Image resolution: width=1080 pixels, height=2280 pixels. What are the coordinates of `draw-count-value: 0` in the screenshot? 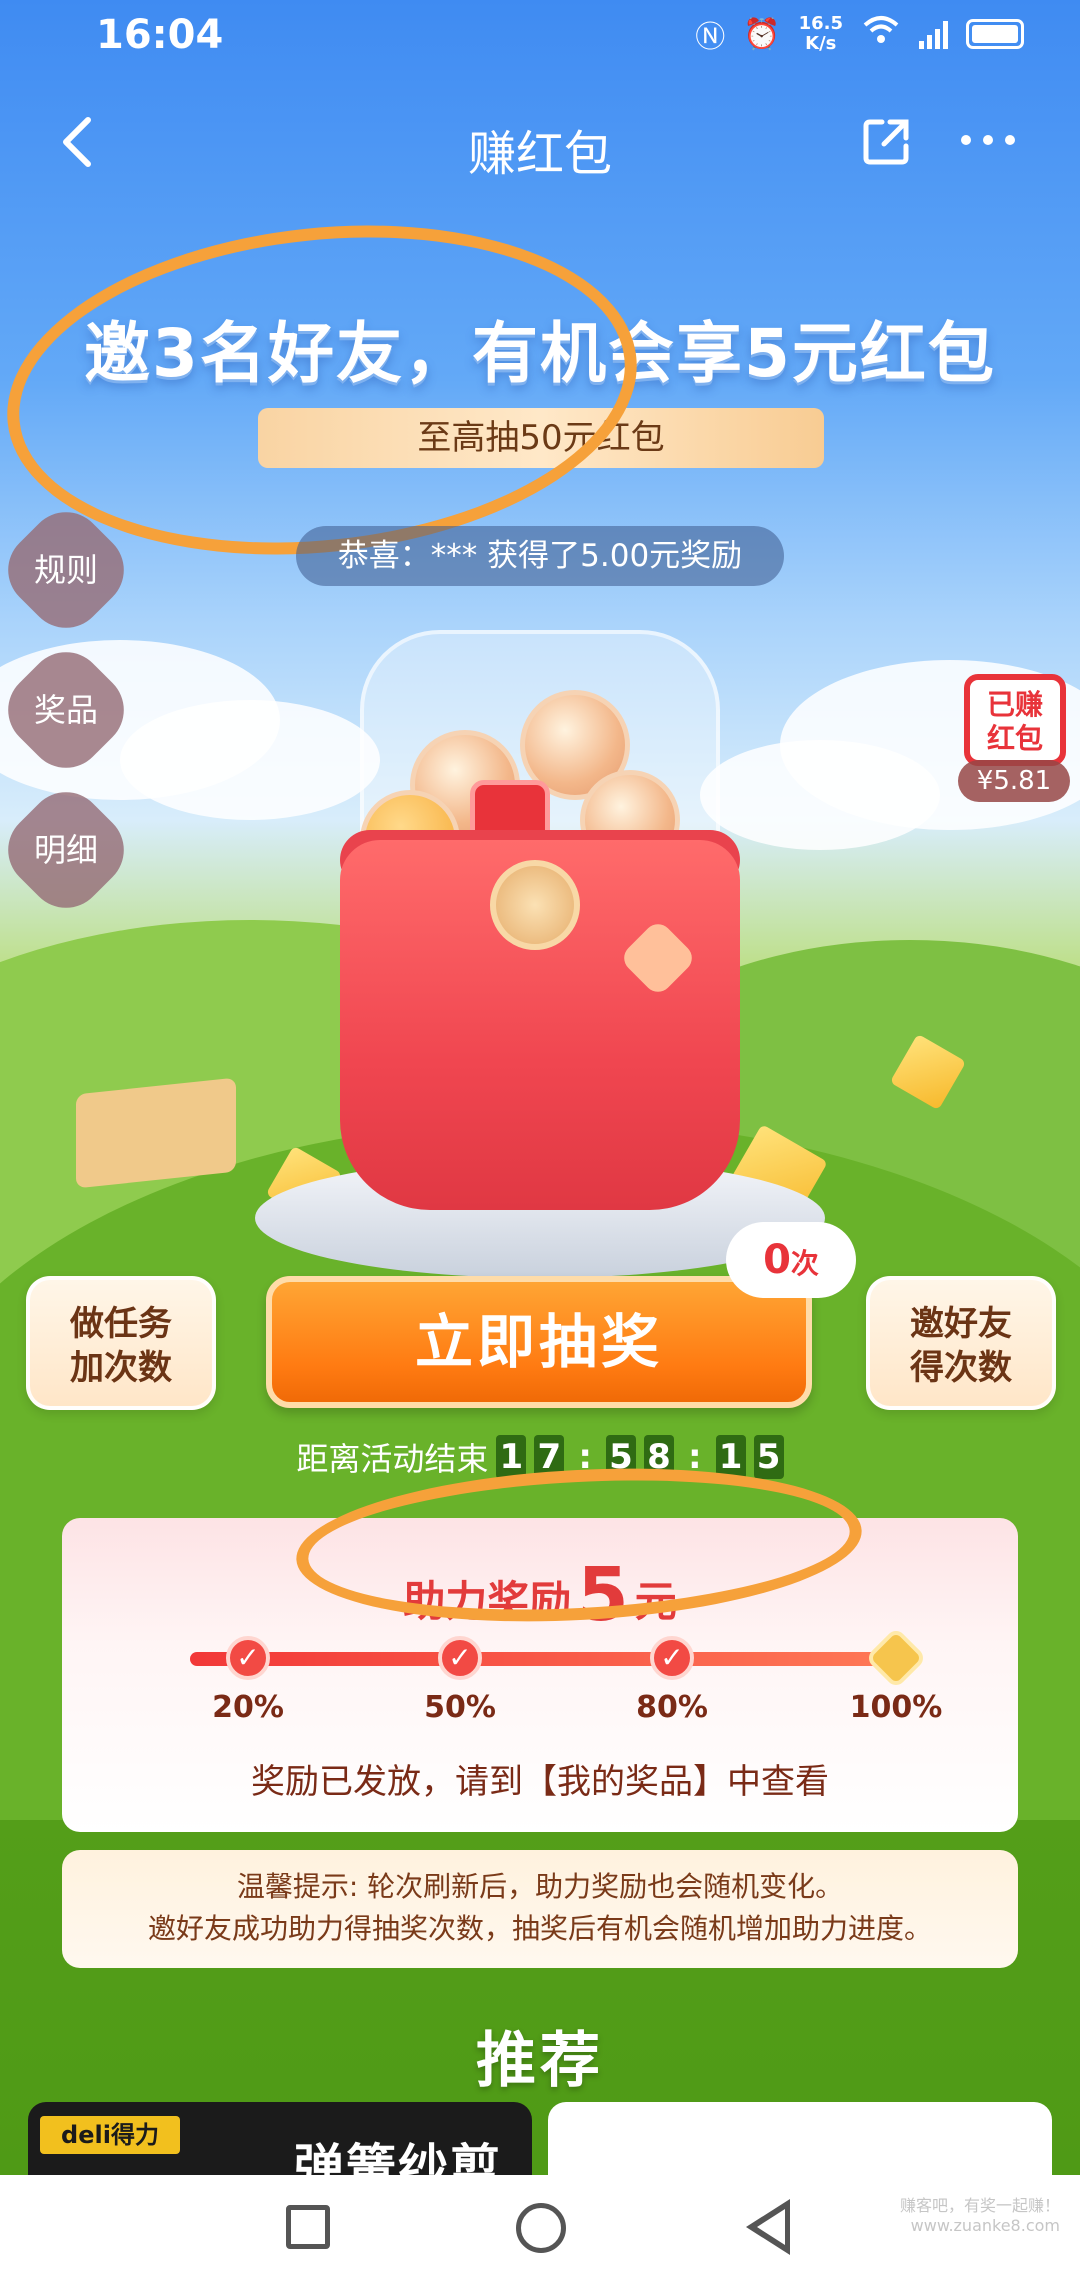 It's located at (777, 1260).